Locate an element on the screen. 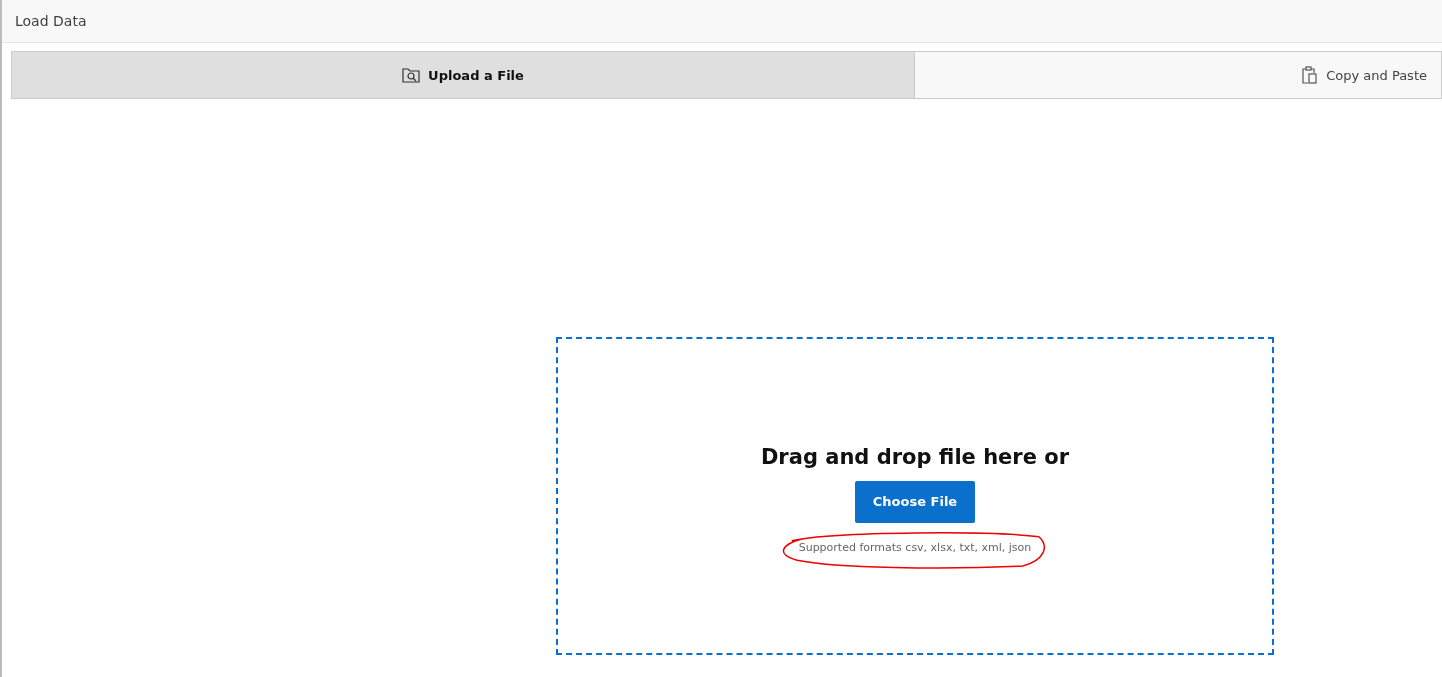 Image resolution: width=1442 pixels, height=677 pixels. drop-heading: Drag and drop file here or is located at coordinates (915, 456).